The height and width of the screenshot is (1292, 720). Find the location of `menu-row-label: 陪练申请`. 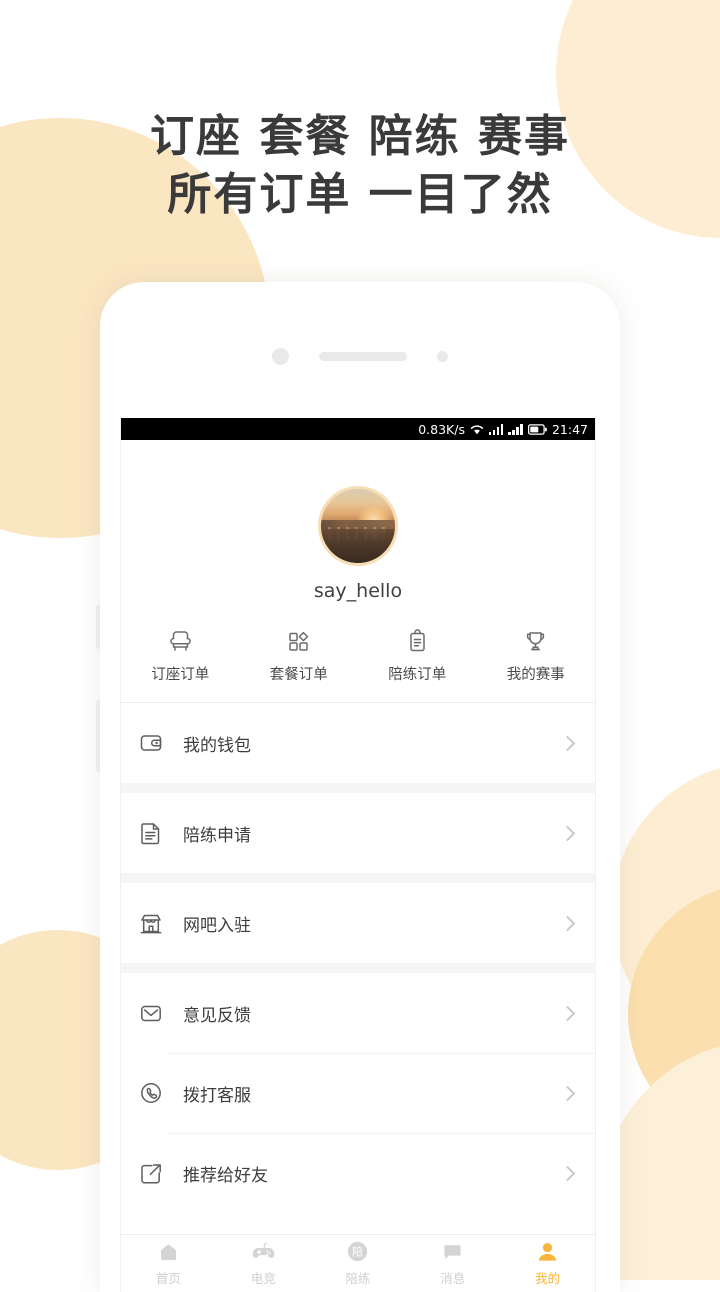

menu-row-label: 陪练申请 is located at coordinates (217, 835).